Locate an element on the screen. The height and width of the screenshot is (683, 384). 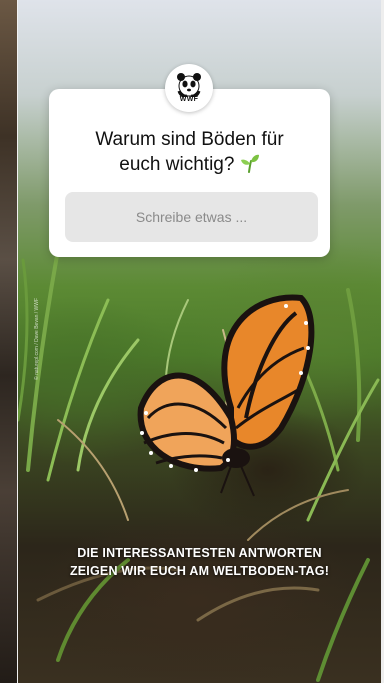
wwf-logo: WWF is located at coordinates (189, 88).